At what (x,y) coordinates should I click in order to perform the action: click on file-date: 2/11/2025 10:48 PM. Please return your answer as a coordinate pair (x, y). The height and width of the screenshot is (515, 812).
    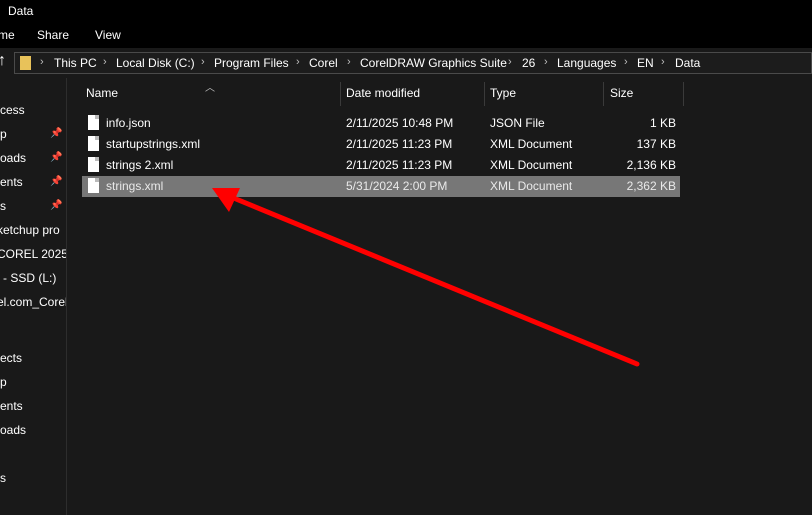
    Looking at the image, I should click on (400, 123).